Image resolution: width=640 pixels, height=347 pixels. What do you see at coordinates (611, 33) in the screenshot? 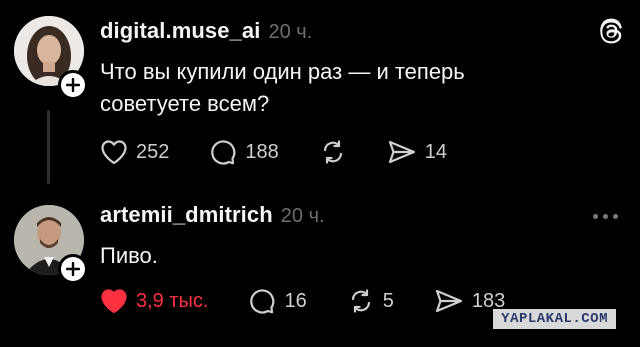
I see `threads-logo-icon` at bounding box center [611, 33].